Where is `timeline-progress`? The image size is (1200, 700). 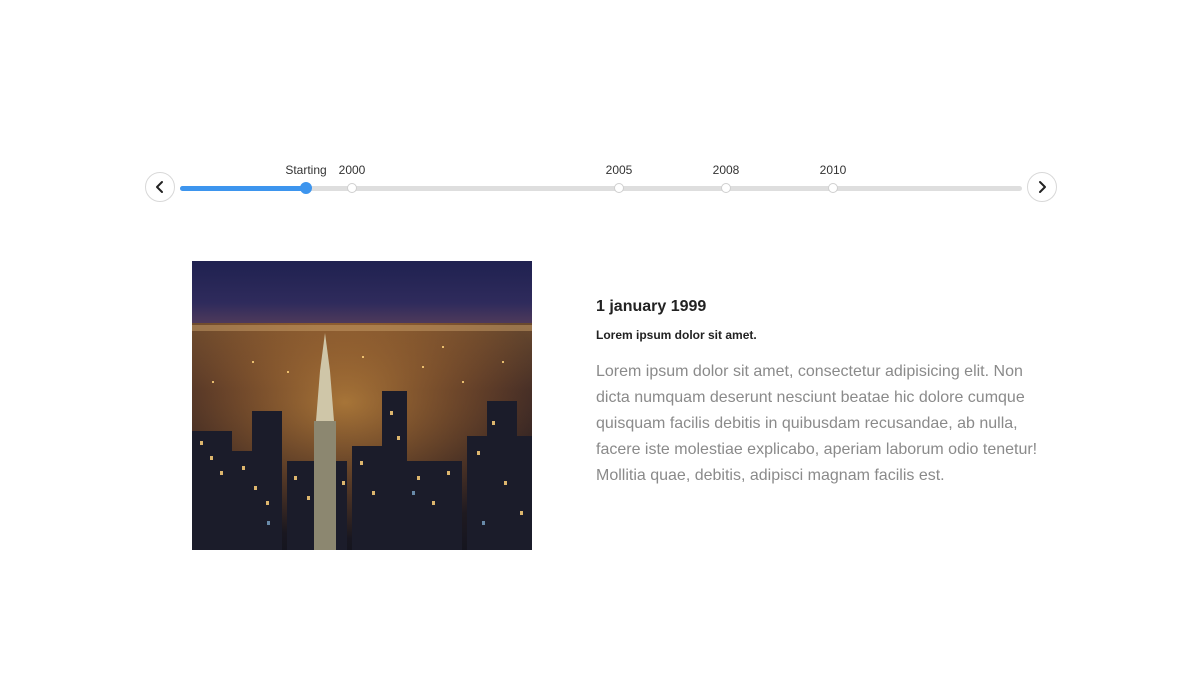 timeline-progress is located at coordinates (243, 188).